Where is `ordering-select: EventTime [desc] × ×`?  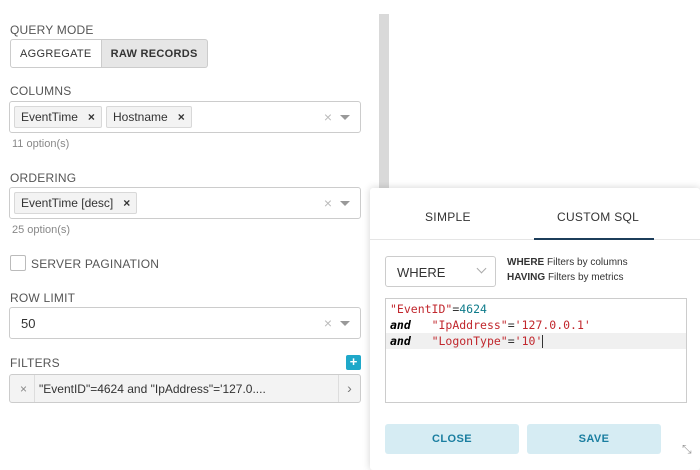
ordering-select: EventTime [desc] × × is located at coordinates (185, 203).